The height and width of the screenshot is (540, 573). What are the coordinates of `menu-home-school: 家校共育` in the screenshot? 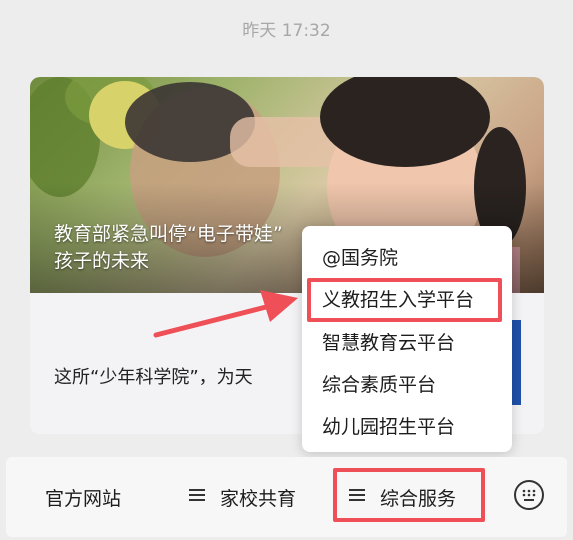 It's located at (258, 497).